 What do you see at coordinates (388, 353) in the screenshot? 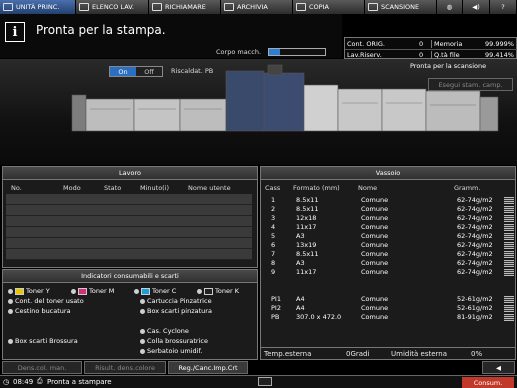
I see `environment-bar: Temp.esterna 0Gradi Umidità esterna 0%` at bounding box center [388, 353].